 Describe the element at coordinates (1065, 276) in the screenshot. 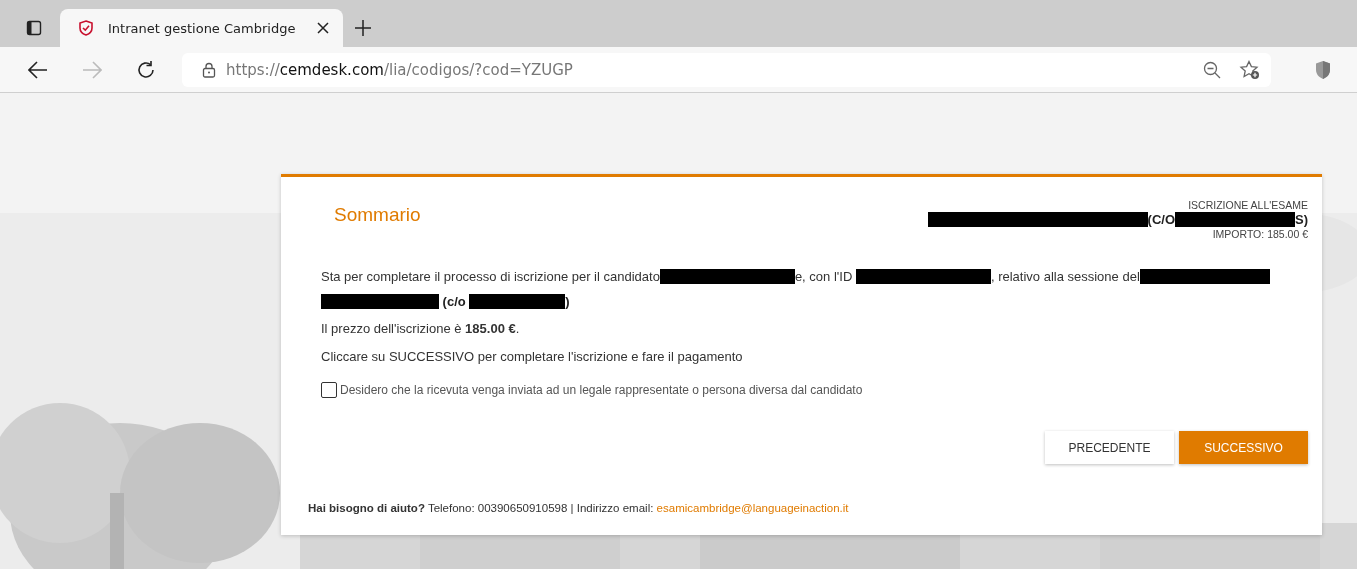

I see `summary-text: , relativo alla sessione del` at that location.